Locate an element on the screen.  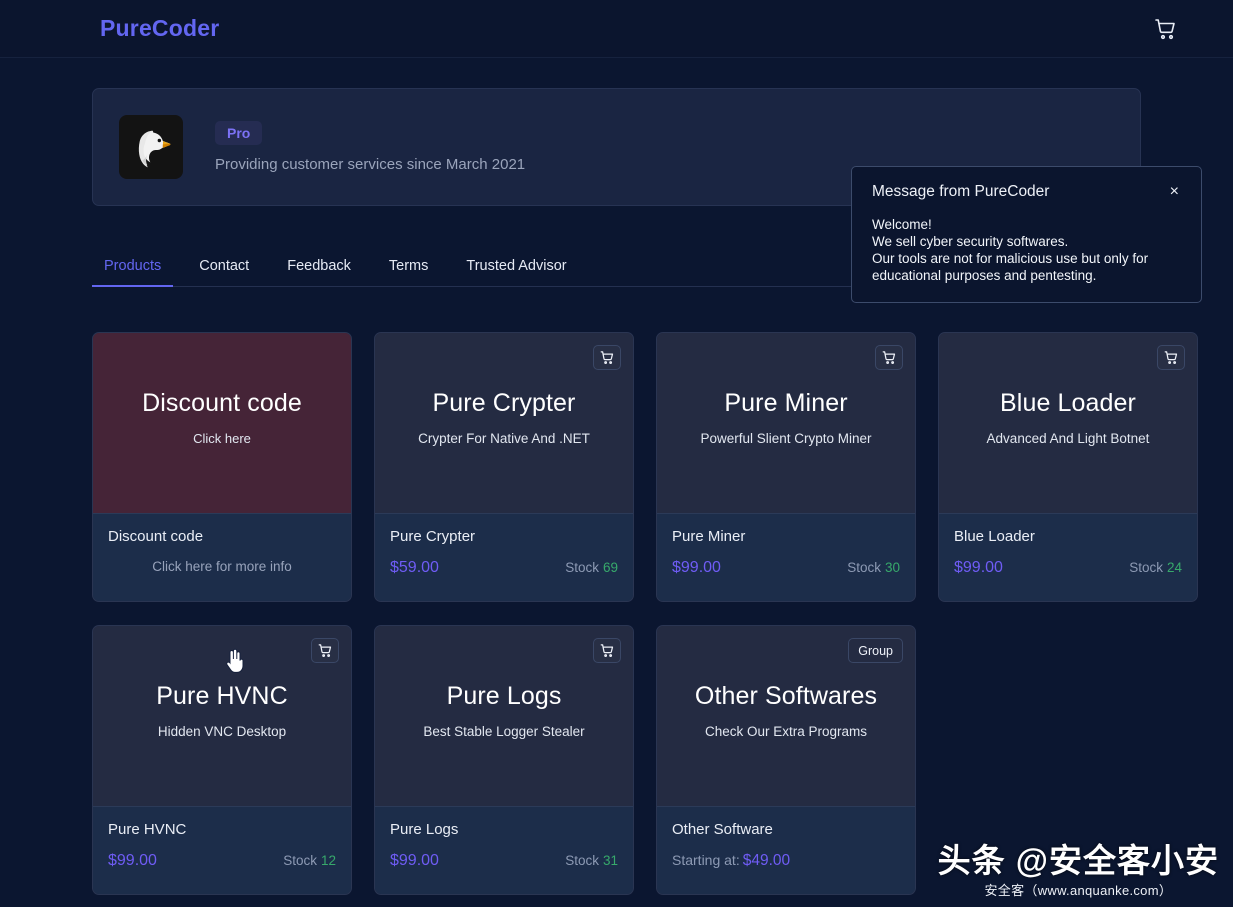
card-price-stock-row: $99.00 Stock 30 is located at coordinates (786, 568).